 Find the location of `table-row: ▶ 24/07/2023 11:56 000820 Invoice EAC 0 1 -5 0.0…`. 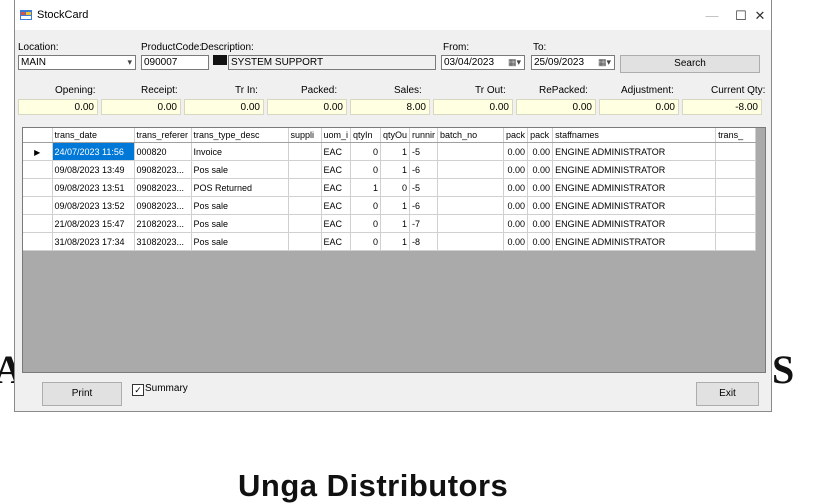

table-row: ▶ 24/07/2023 11:56 000820 Invoice EAC 0 1 -5 0.0… is located at coordinates (390, 151).